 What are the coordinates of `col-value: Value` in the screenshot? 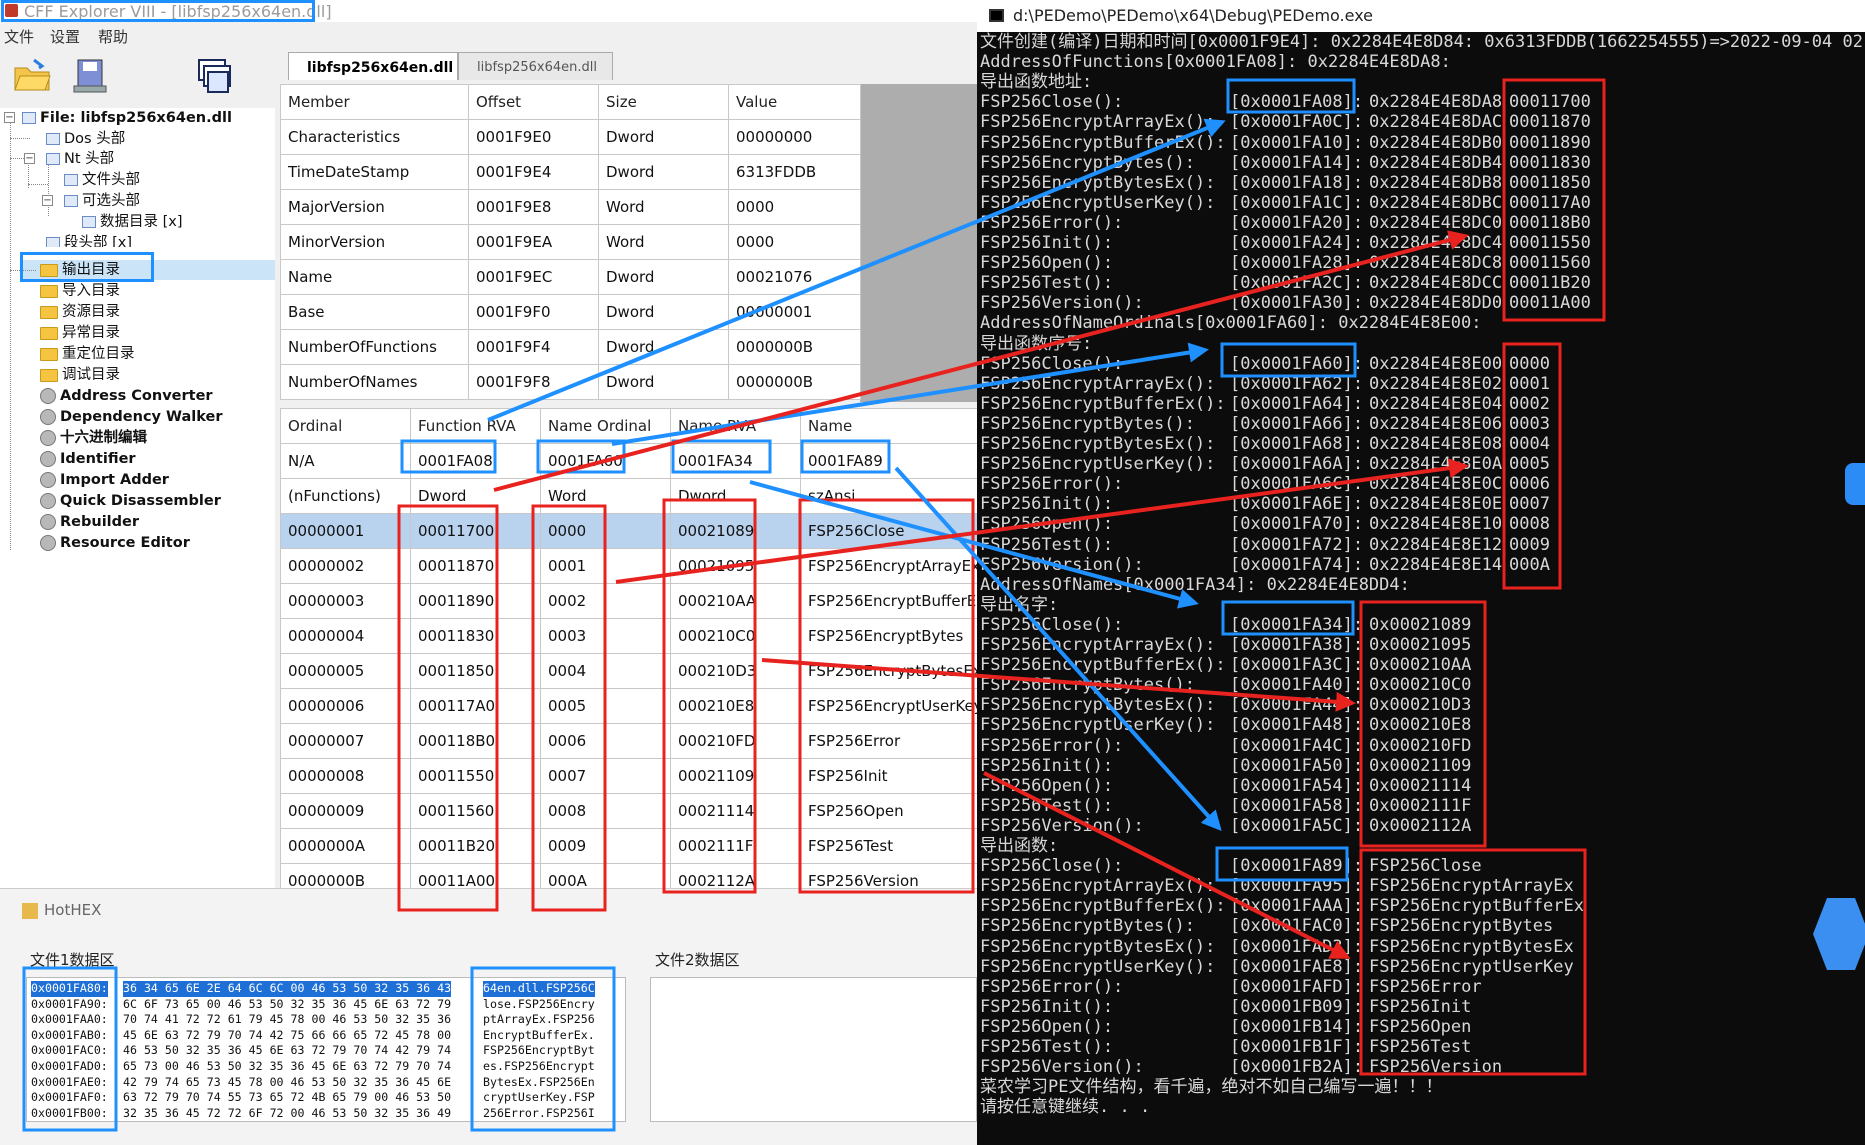 It's located at (794, 102).